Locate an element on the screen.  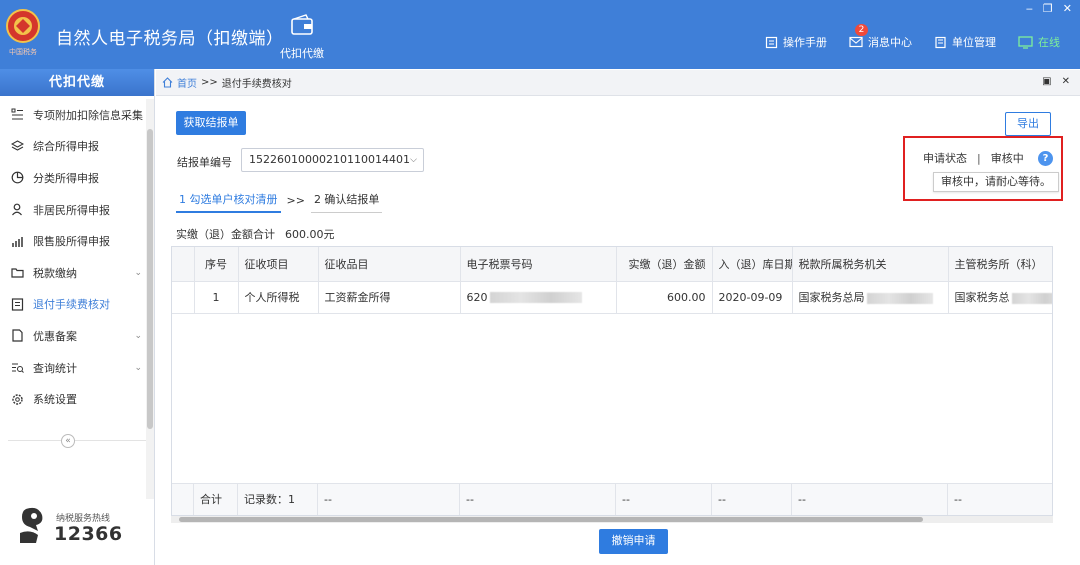
chevron-down-icon: ⌵ is located at coordinates (413, 160).